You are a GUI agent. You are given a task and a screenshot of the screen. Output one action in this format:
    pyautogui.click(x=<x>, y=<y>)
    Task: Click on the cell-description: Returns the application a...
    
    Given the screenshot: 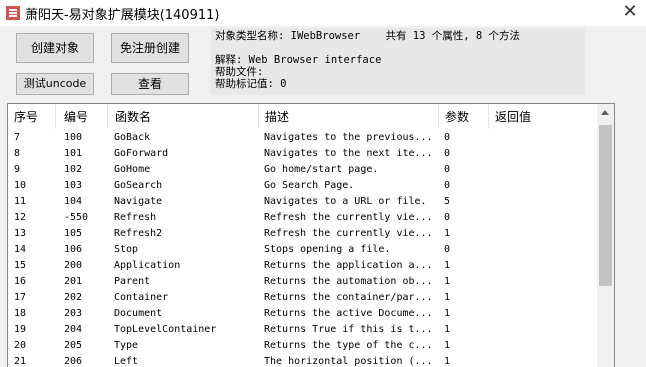 What is the action you would take?
    pyautogui.click(x=348, y=265)
    